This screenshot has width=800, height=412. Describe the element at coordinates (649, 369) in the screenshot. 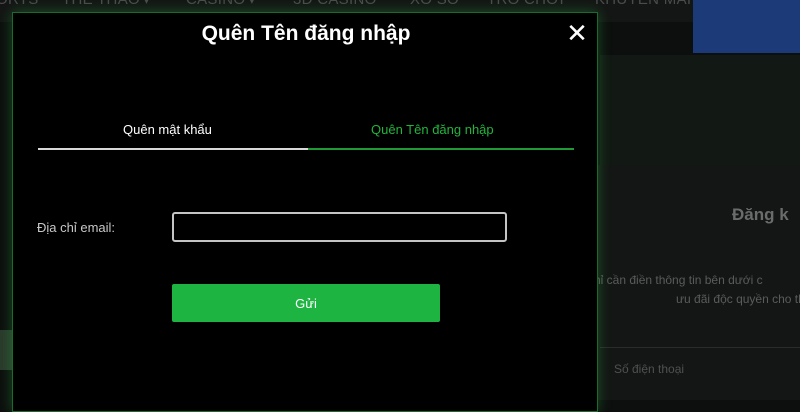

I see `phone-field: Số điện thoại` at that location.